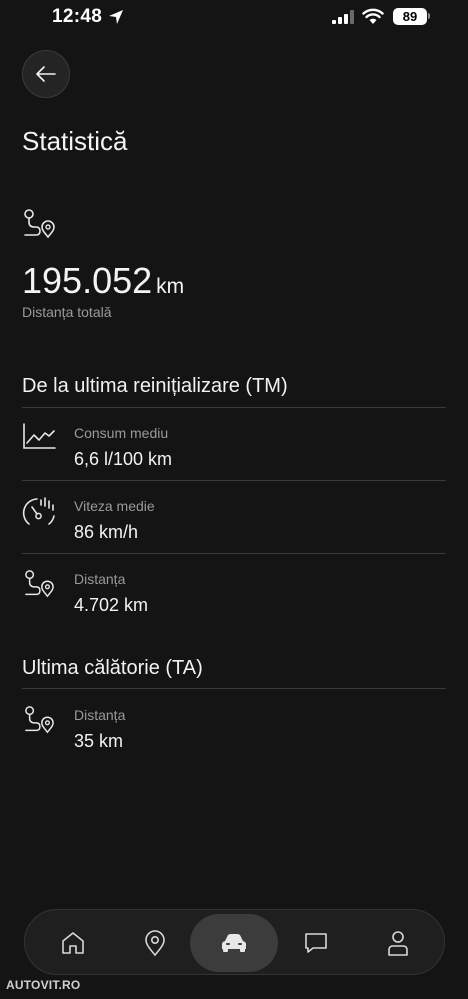 The height and width of the screenshot is (999, 468). Describe the element at coordinates (121, 433) in the screenshot. I see `stat-label: Consum mediu` at that location.